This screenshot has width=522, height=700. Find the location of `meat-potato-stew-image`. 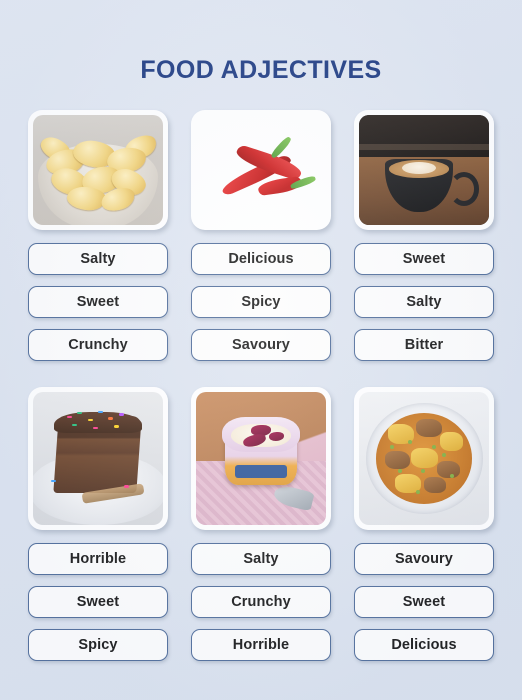

meat-potato-stew-image is located at coordinates (424, 458).